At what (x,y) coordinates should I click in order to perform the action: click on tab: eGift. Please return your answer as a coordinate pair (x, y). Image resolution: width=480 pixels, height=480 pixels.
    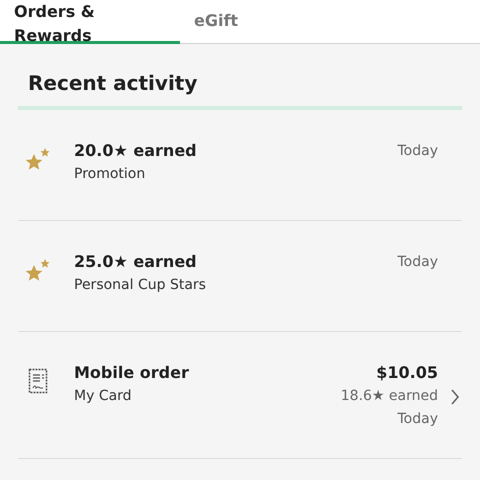
    Looking at the image, I should click on (216, 22).